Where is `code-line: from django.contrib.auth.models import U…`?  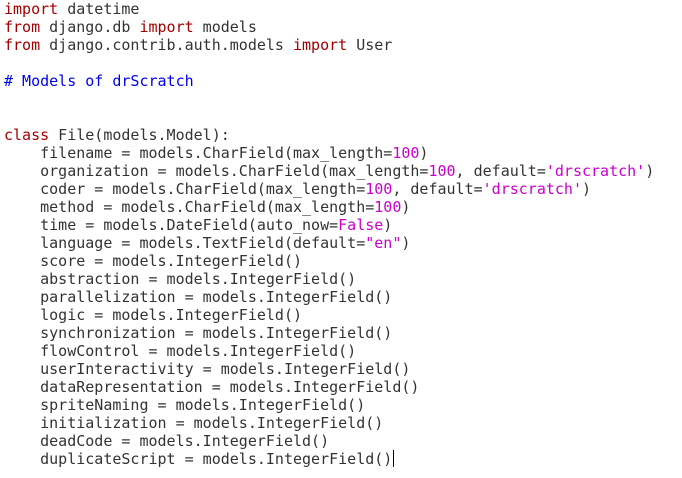 code-line: from django.contrib.auth.models import U… is located at coordinates (342, 45).